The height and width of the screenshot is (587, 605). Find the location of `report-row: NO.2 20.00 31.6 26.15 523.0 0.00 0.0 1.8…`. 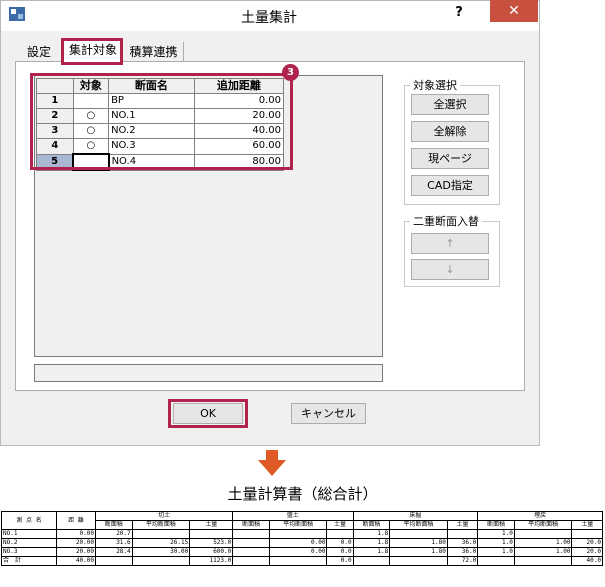

report-row: NO.2 20.00 31.6 26.15 523.0 0.00 0.0 1.8… is located at coordinates (302, 543).